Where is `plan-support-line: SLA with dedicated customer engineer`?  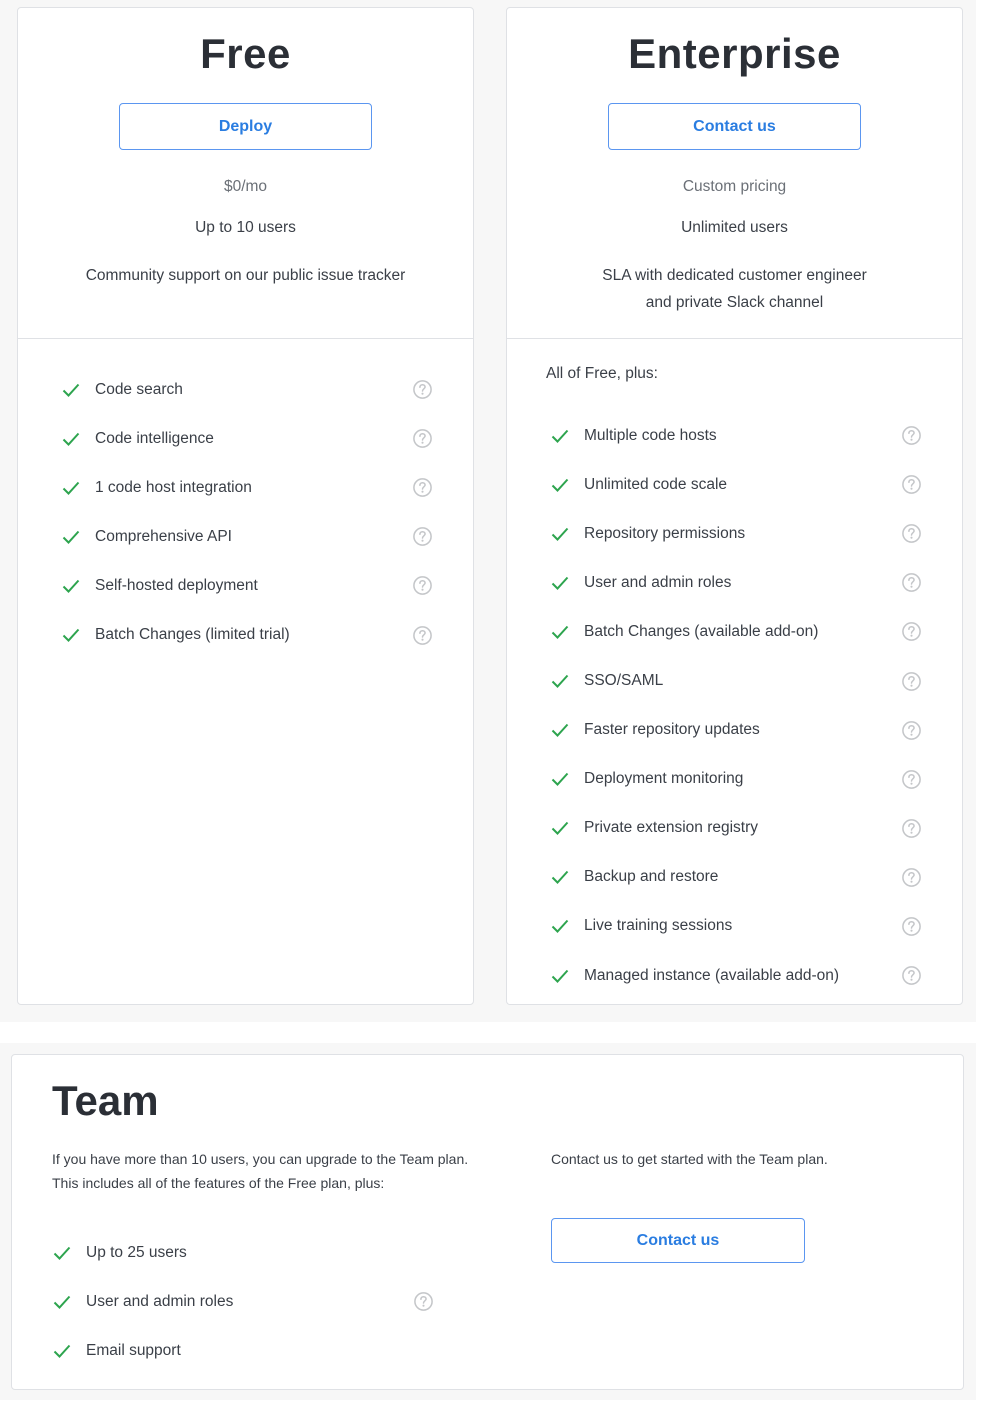
plan-support-line: SLA with dedicated customer engineer is located at coordinates (734, 275).